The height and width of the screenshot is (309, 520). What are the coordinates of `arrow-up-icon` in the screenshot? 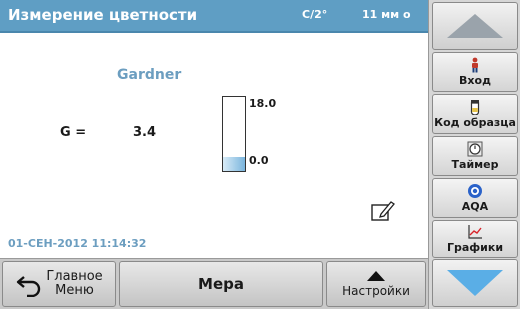 It's located at (475, 26).